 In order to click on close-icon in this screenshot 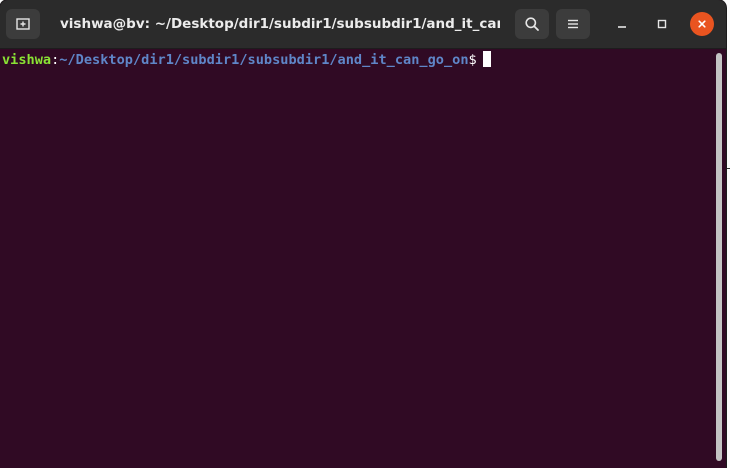, I will do `click(702, 24)`.